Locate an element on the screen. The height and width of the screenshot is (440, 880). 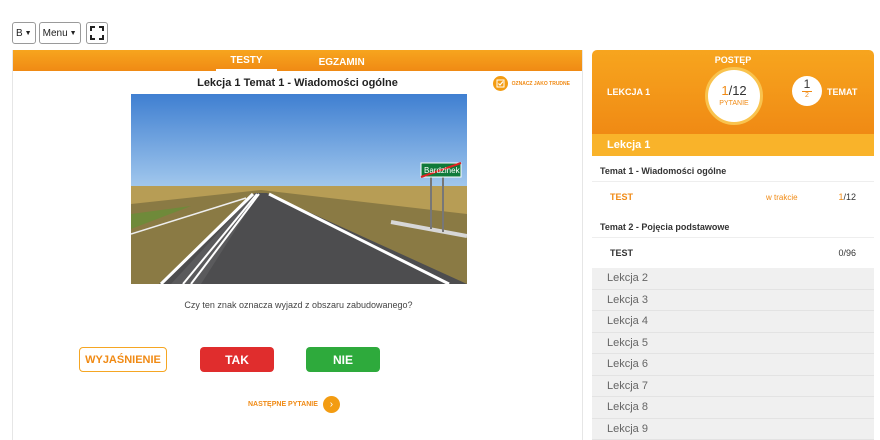
progress-title: POSTĘP is located at coordinates (733, 60).